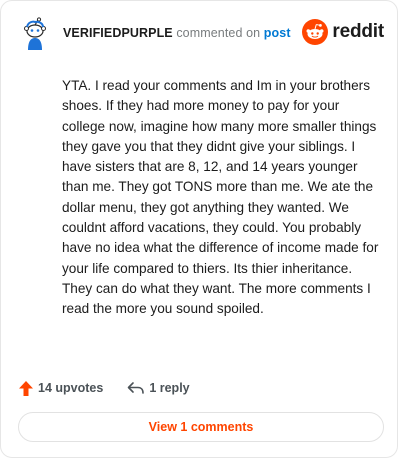 The image size is (400, 460). I want to click on comment-meta: VERIFIEDPURPLE commented on post, so click(177, 33).